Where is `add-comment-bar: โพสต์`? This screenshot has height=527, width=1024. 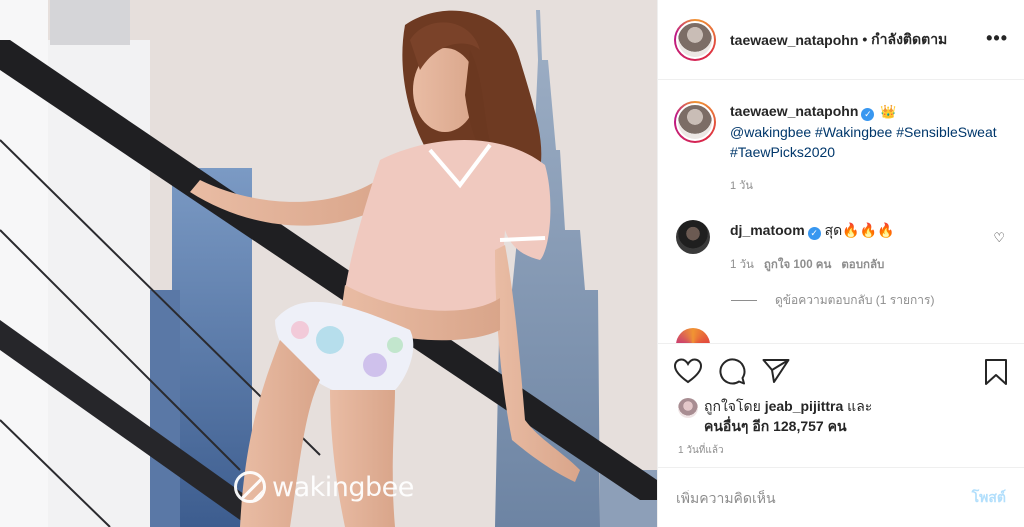 add-comment-bar: โพสต์ is located at coordinates (841, 497).